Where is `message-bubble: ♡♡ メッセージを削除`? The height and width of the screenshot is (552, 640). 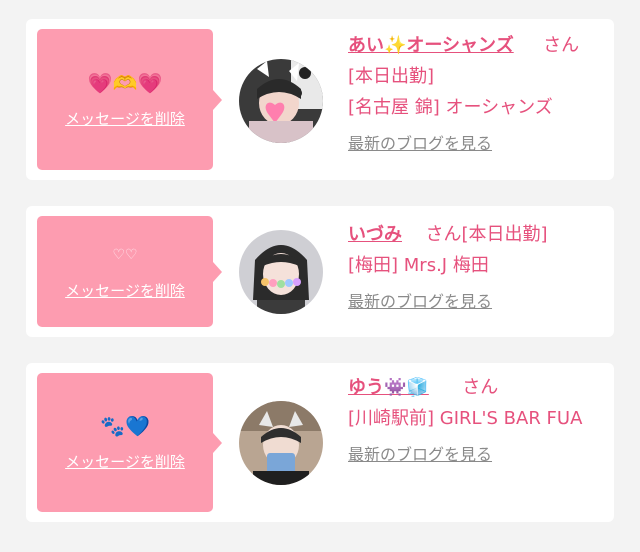 message-bubble: ♡♡ メッセージを削除 is located at coordinates (129, 271).